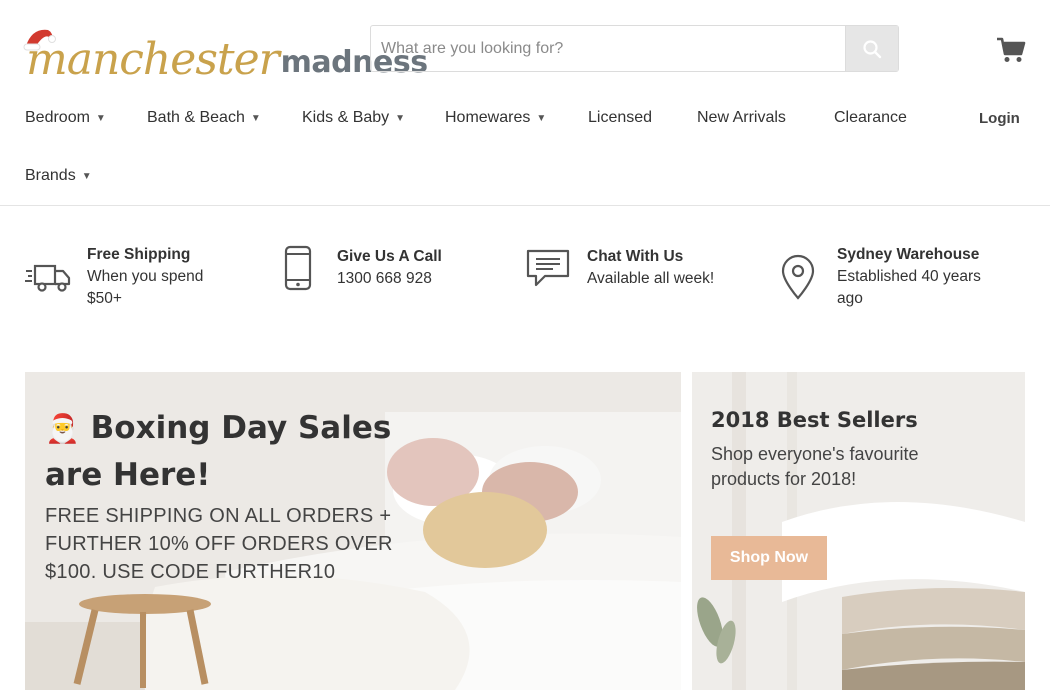 This screenshot has height=700, width=1050. I want to click on nav-item-label: New Arrivals, so click(741, 117).